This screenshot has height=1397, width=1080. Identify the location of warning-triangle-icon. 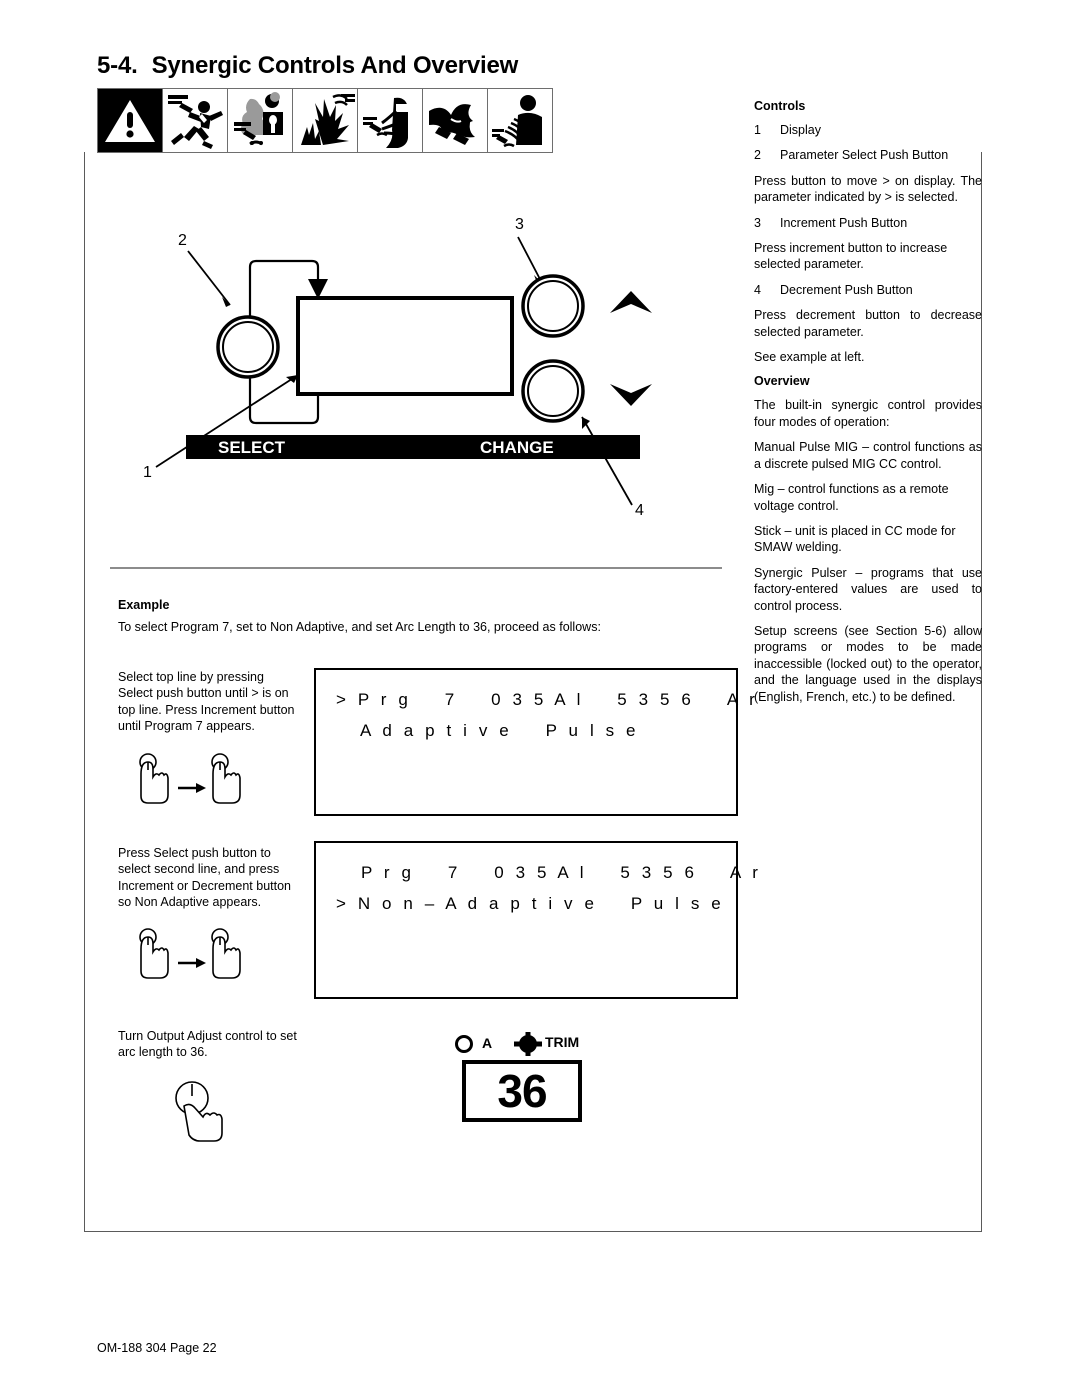
(130, 120).